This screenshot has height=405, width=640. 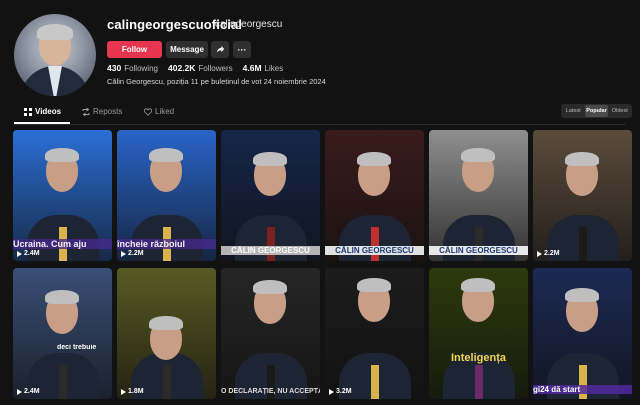 What do you see at coordinates (478, 358) in the screenshot?
I see `video-caption: Inteligența` at bounding box center [478, 358].